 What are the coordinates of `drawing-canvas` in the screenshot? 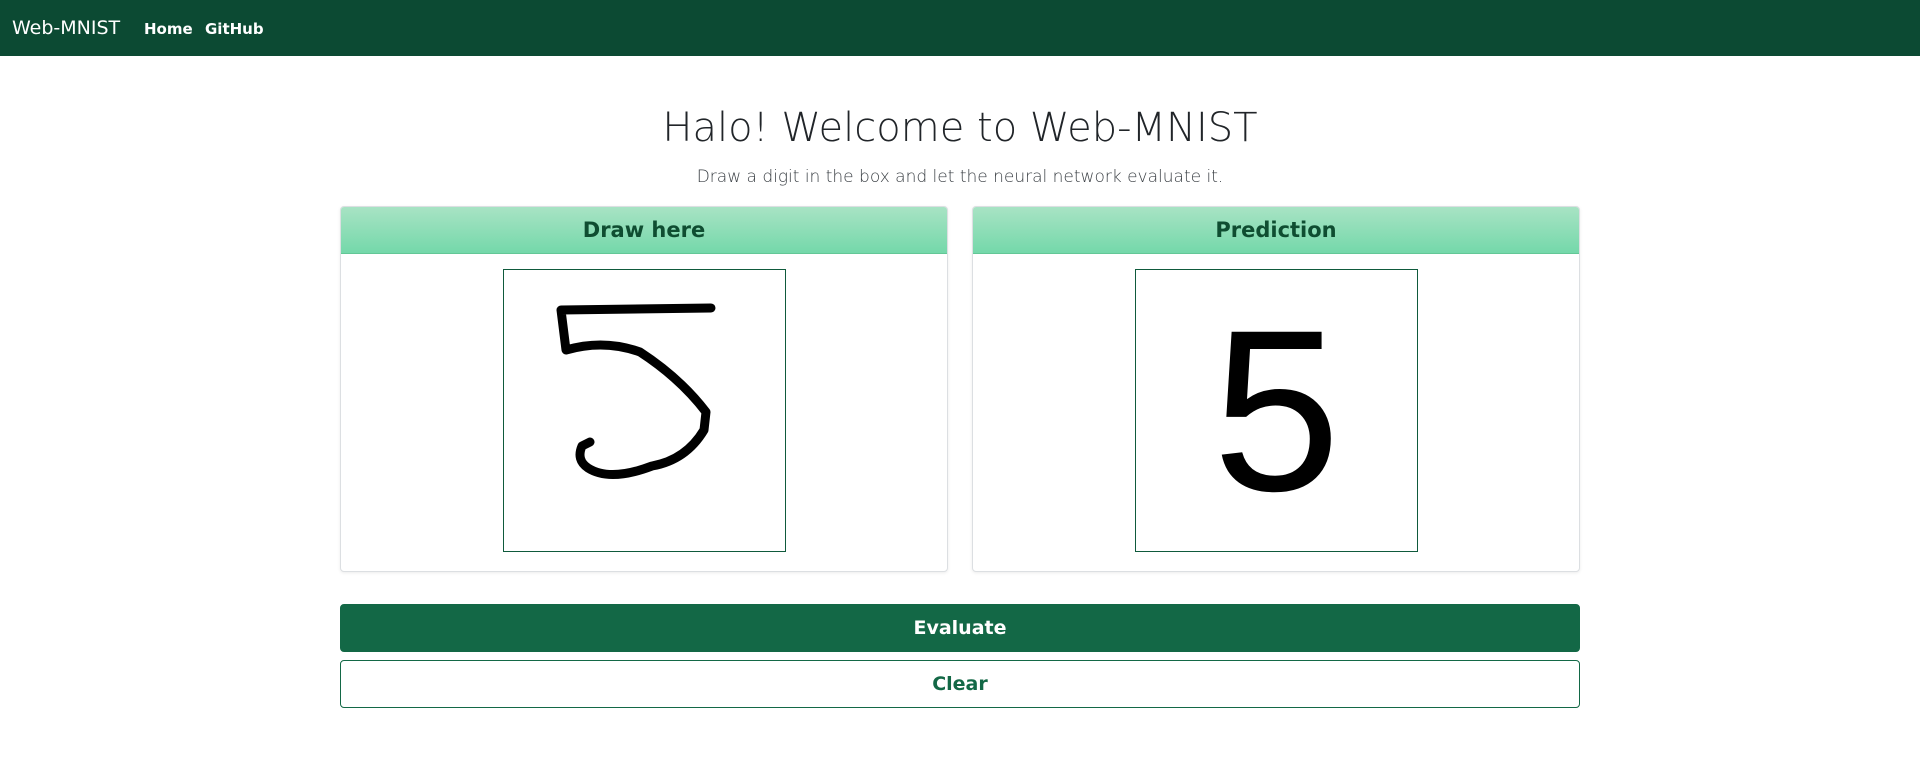 It's located at (644, 410).